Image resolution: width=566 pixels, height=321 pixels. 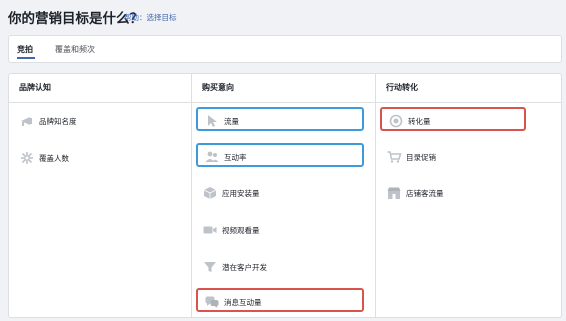 What do you see at coordinates (453, 119) in the screenshot?
I see `objective-conversions: 转化量` at bounding box center [453, 119].